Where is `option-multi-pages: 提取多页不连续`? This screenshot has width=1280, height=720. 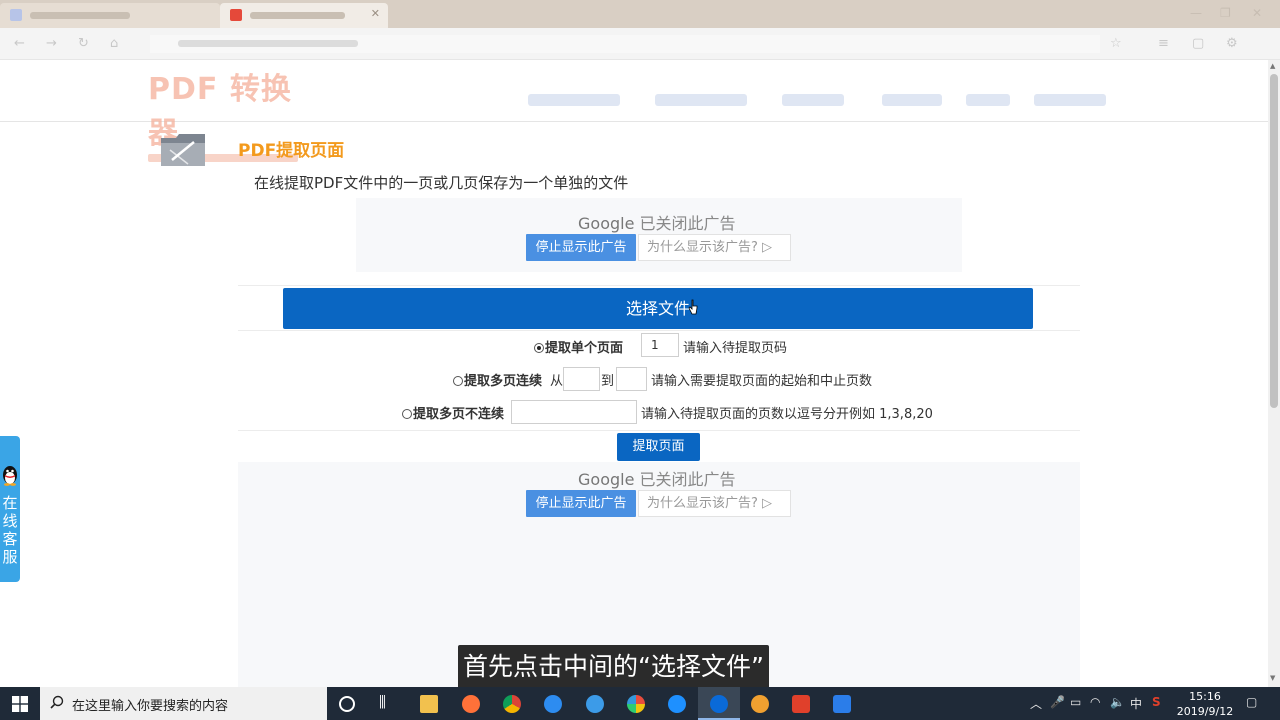
option-multi-pages: 提取多页不连续 is located at coordinates (453, 412).